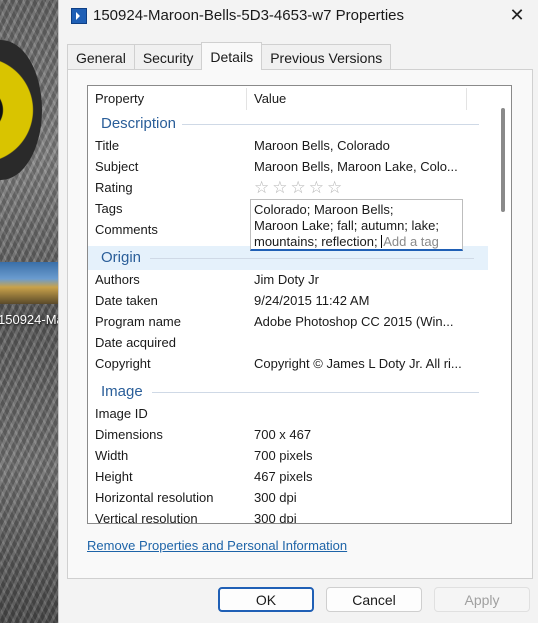  What do you see at coordinates (101, 57) in the screenshot?
I see `tab-general: General` at bounding box center [101, 57].